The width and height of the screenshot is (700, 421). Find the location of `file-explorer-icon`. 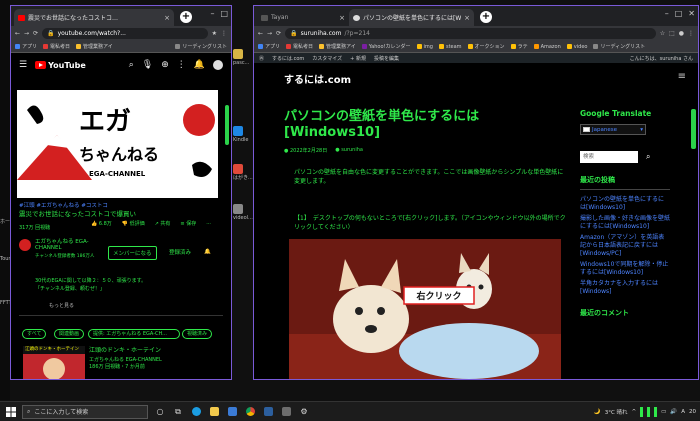

file-explorer-icon is located at coordinates (214, 412).